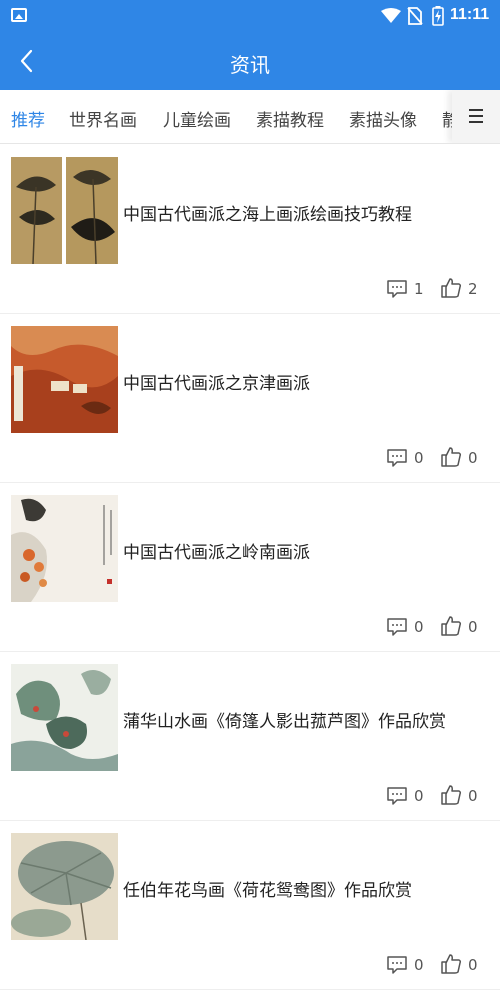  I want to click on no-sim-icon, so click(415, 16).